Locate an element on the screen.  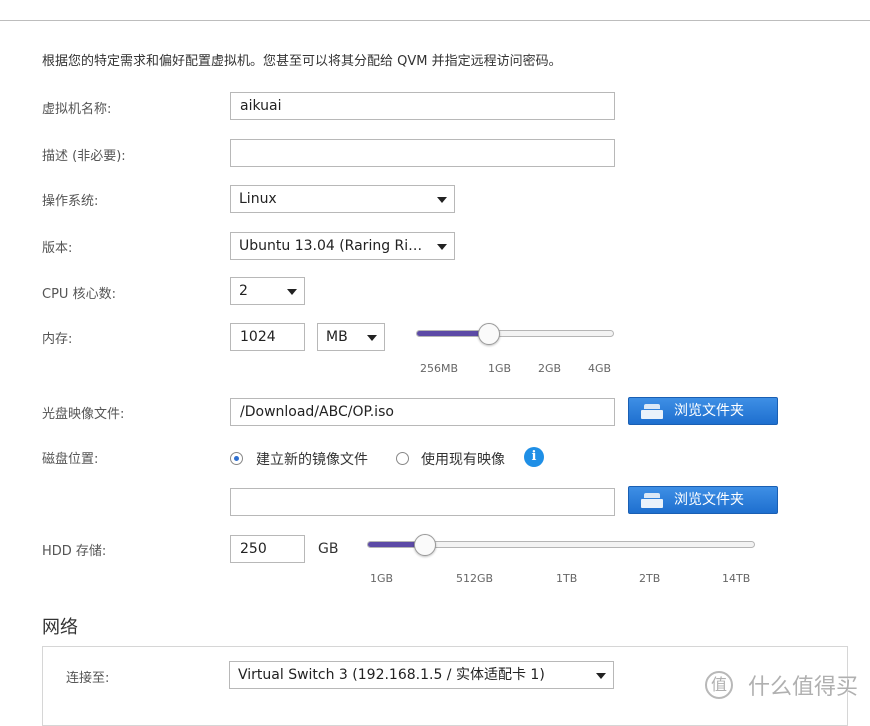
memory-input: 1024 is located at coordinates (267, 337).